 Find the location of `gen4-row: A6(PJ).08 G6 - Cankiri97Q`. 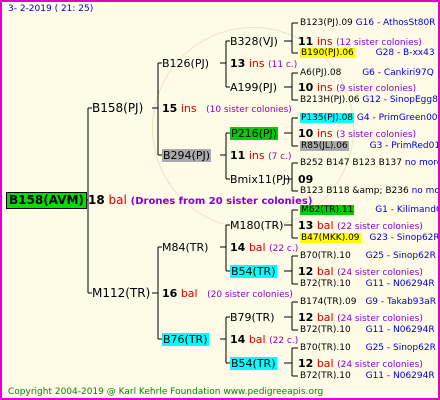

gen4-row: A6(PJ).08 G6 - Cankiri97Q is located at coordinates (367, 73).